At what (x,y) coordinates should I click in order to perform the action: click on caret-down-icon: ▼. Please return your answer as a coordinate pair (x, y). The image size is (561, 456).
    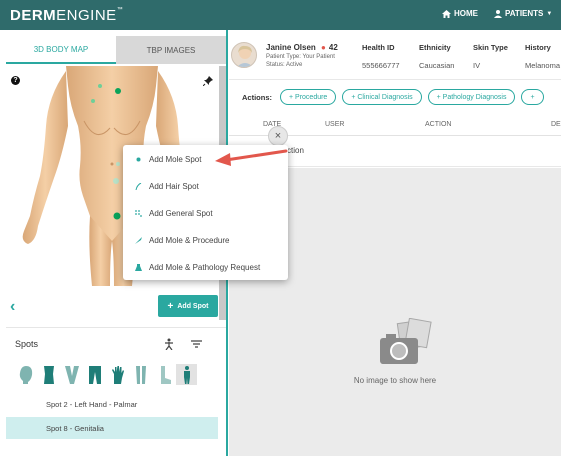
    Looking at the image, I should click on (549, 13).